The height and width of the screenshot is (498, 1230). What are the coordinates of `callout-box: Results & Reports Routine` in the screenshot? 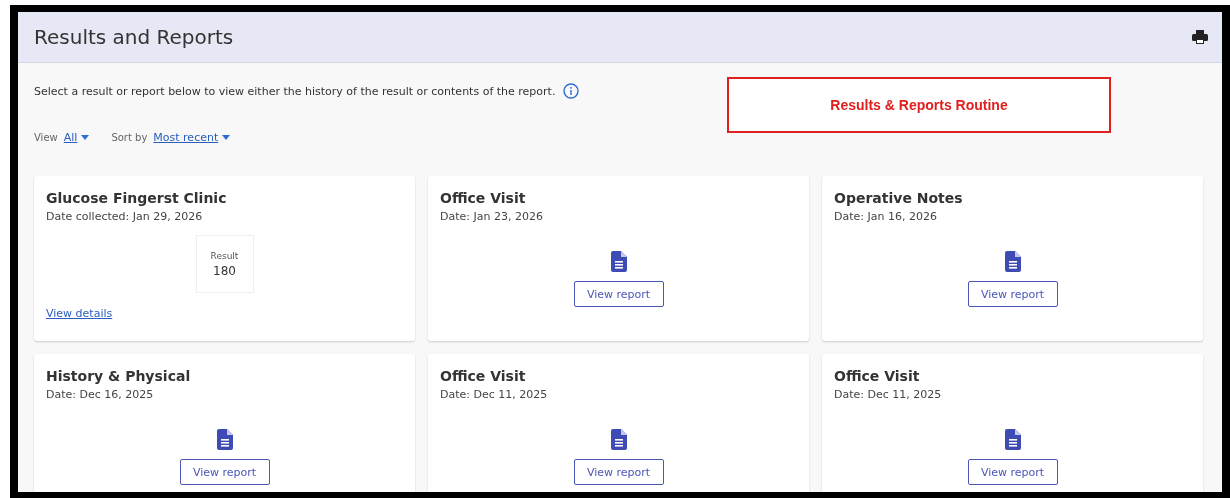 It's located at (919, 105).